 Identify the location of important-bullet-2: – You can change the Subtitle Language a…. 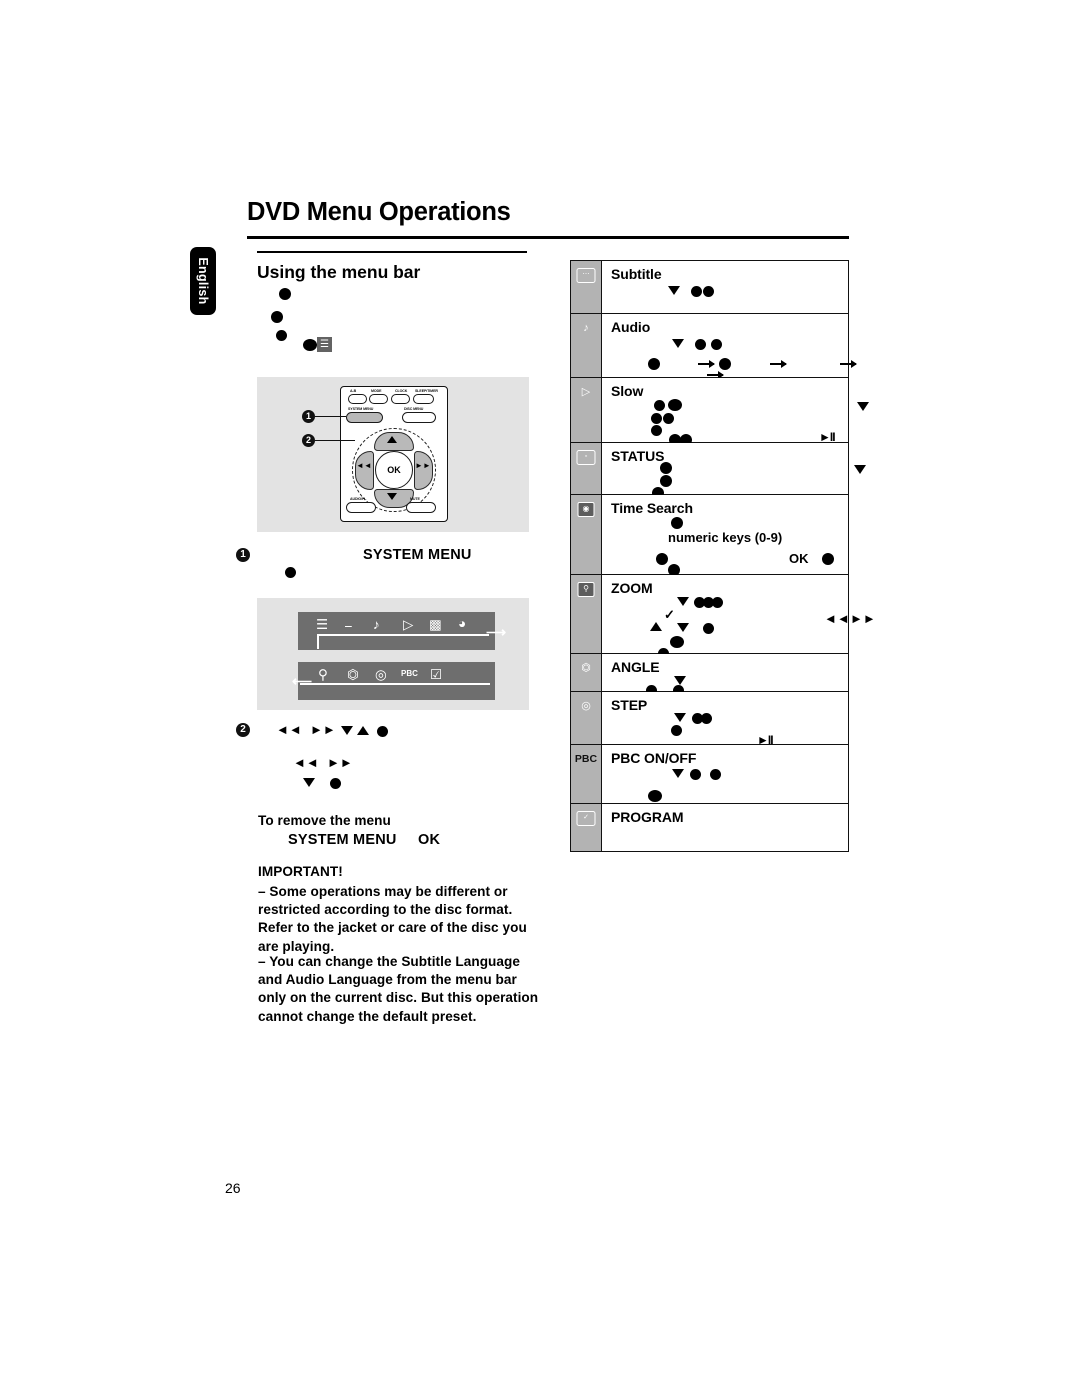
(398, 989).